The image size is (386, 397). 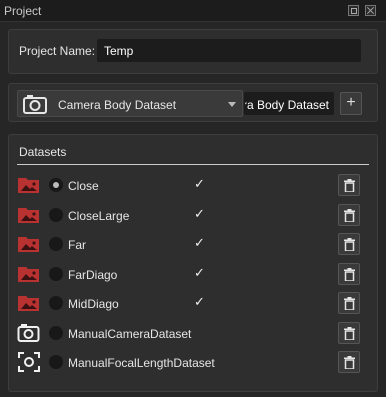 What do you see at coordinates (83, 186) in the screenshot?
I see `dataset-name-label: Close` at bounding box center [83, 186].